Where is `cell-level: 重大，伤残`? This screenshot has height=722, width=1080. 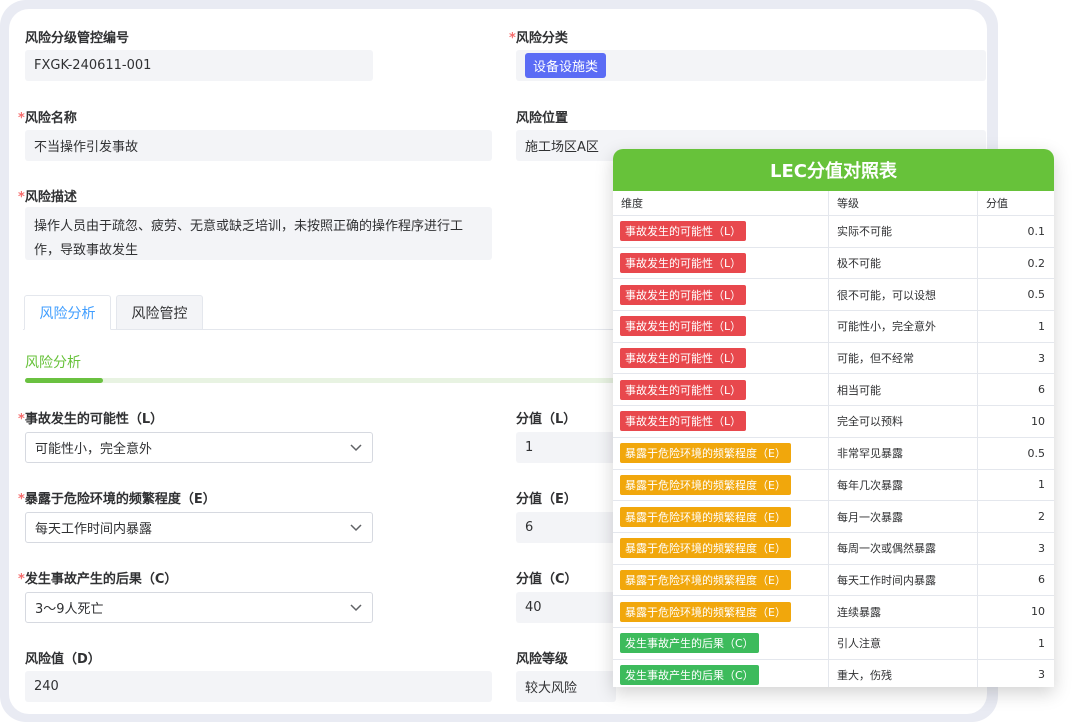
cell-level: 重大，伤残 is located at coordinates (903, 673).